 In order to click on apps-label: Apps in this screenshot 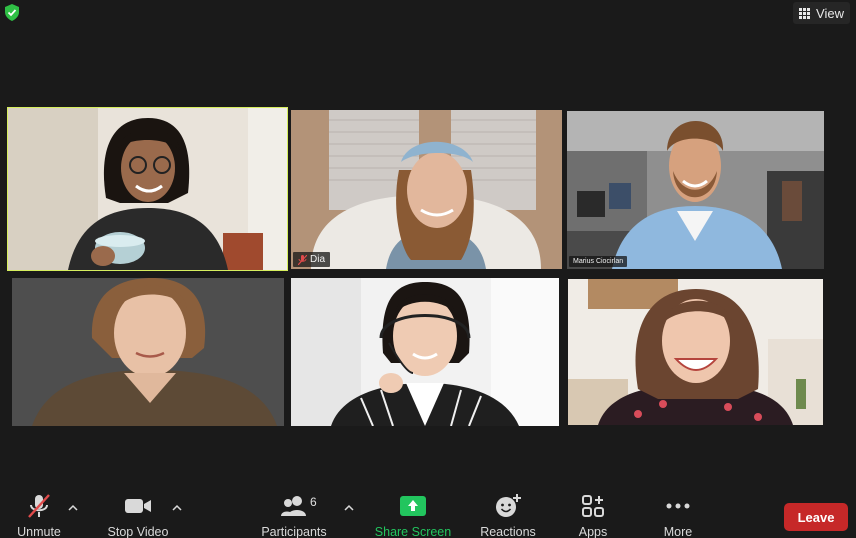, I will do `click(593, 531)`.